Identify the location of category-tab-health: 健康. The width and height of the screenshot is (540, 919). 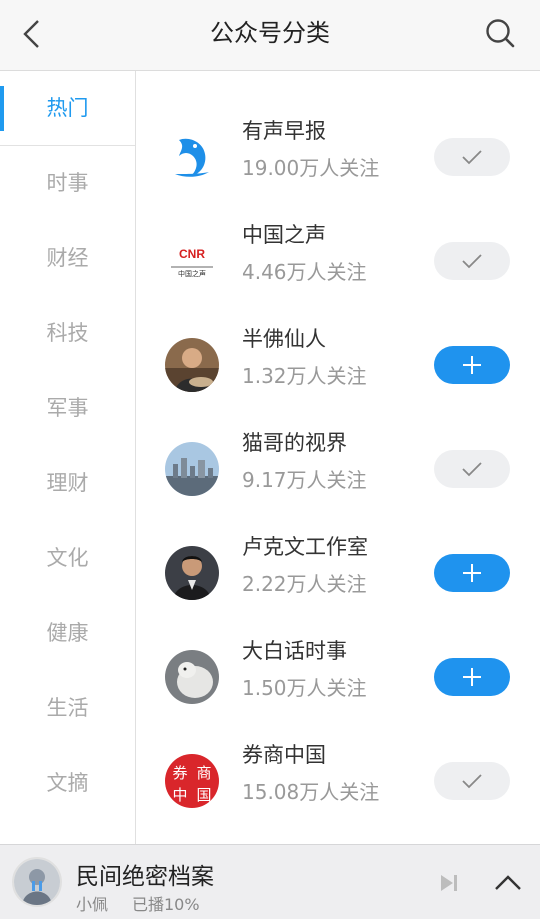
(67, 633).